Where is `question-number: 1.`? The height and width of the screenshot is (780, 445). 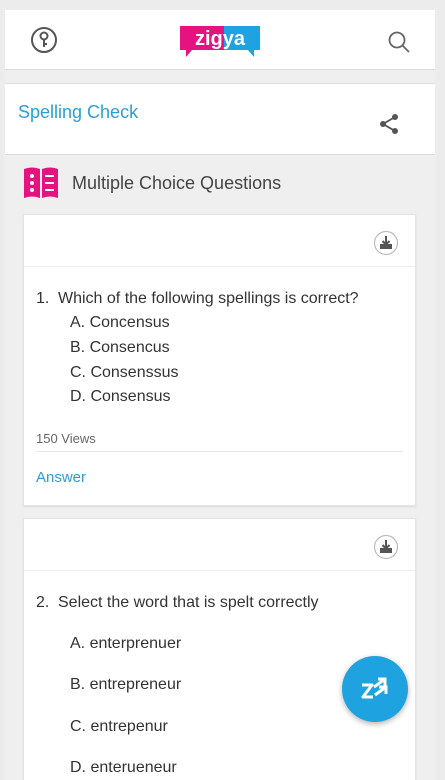
question-number: 1. is located at coordinates (43, 298).